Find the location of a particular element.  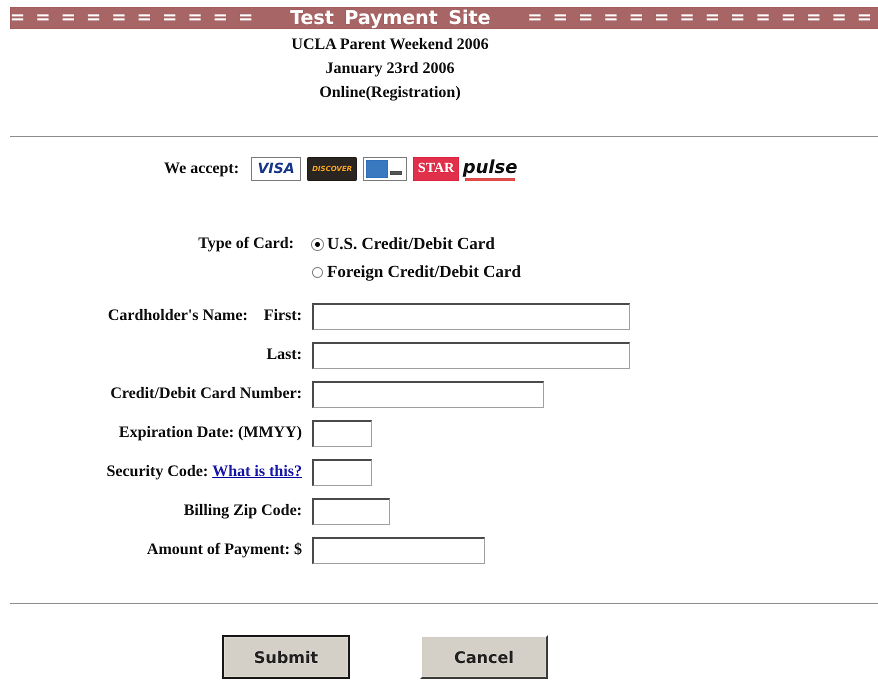

card-logo-icon is located at coordinates (385, 169).